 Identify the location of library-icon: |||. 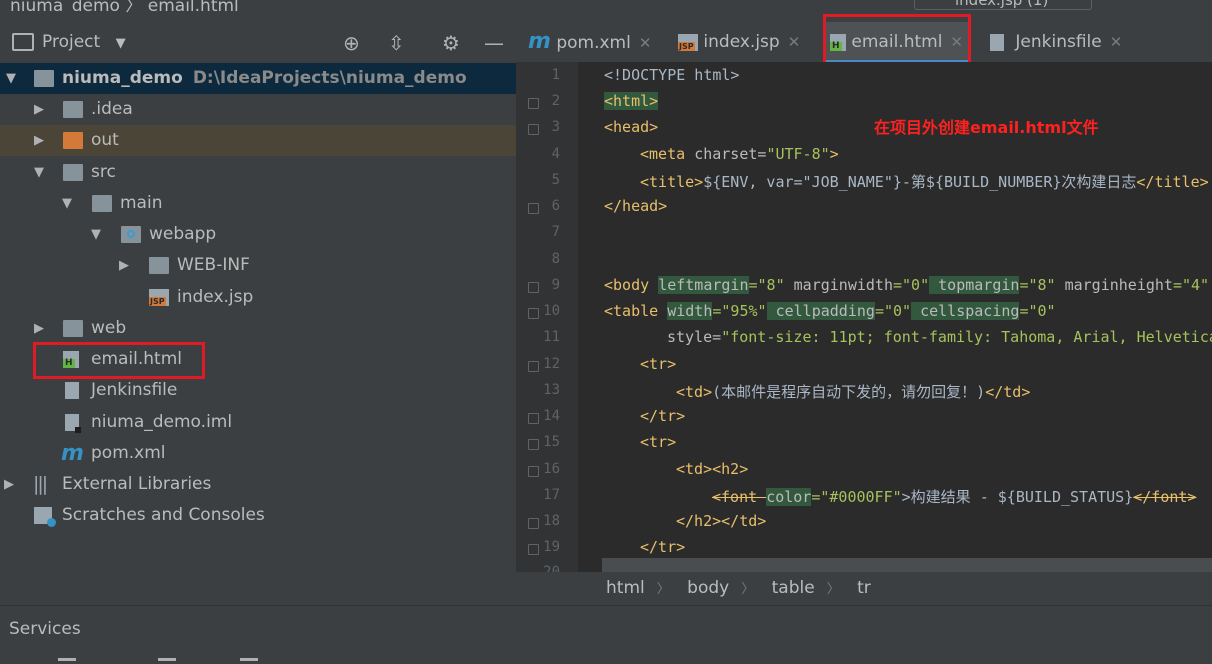
(40, 484).